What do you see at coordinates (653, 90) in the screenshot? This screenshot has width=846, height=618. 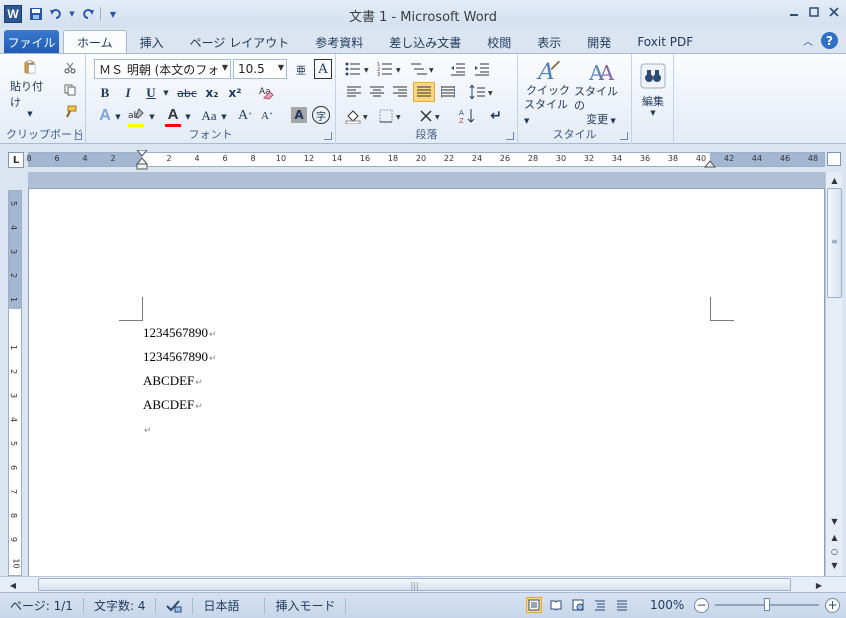 I see `editing-button: 編集 ▼` at bounding box center [653, 90].